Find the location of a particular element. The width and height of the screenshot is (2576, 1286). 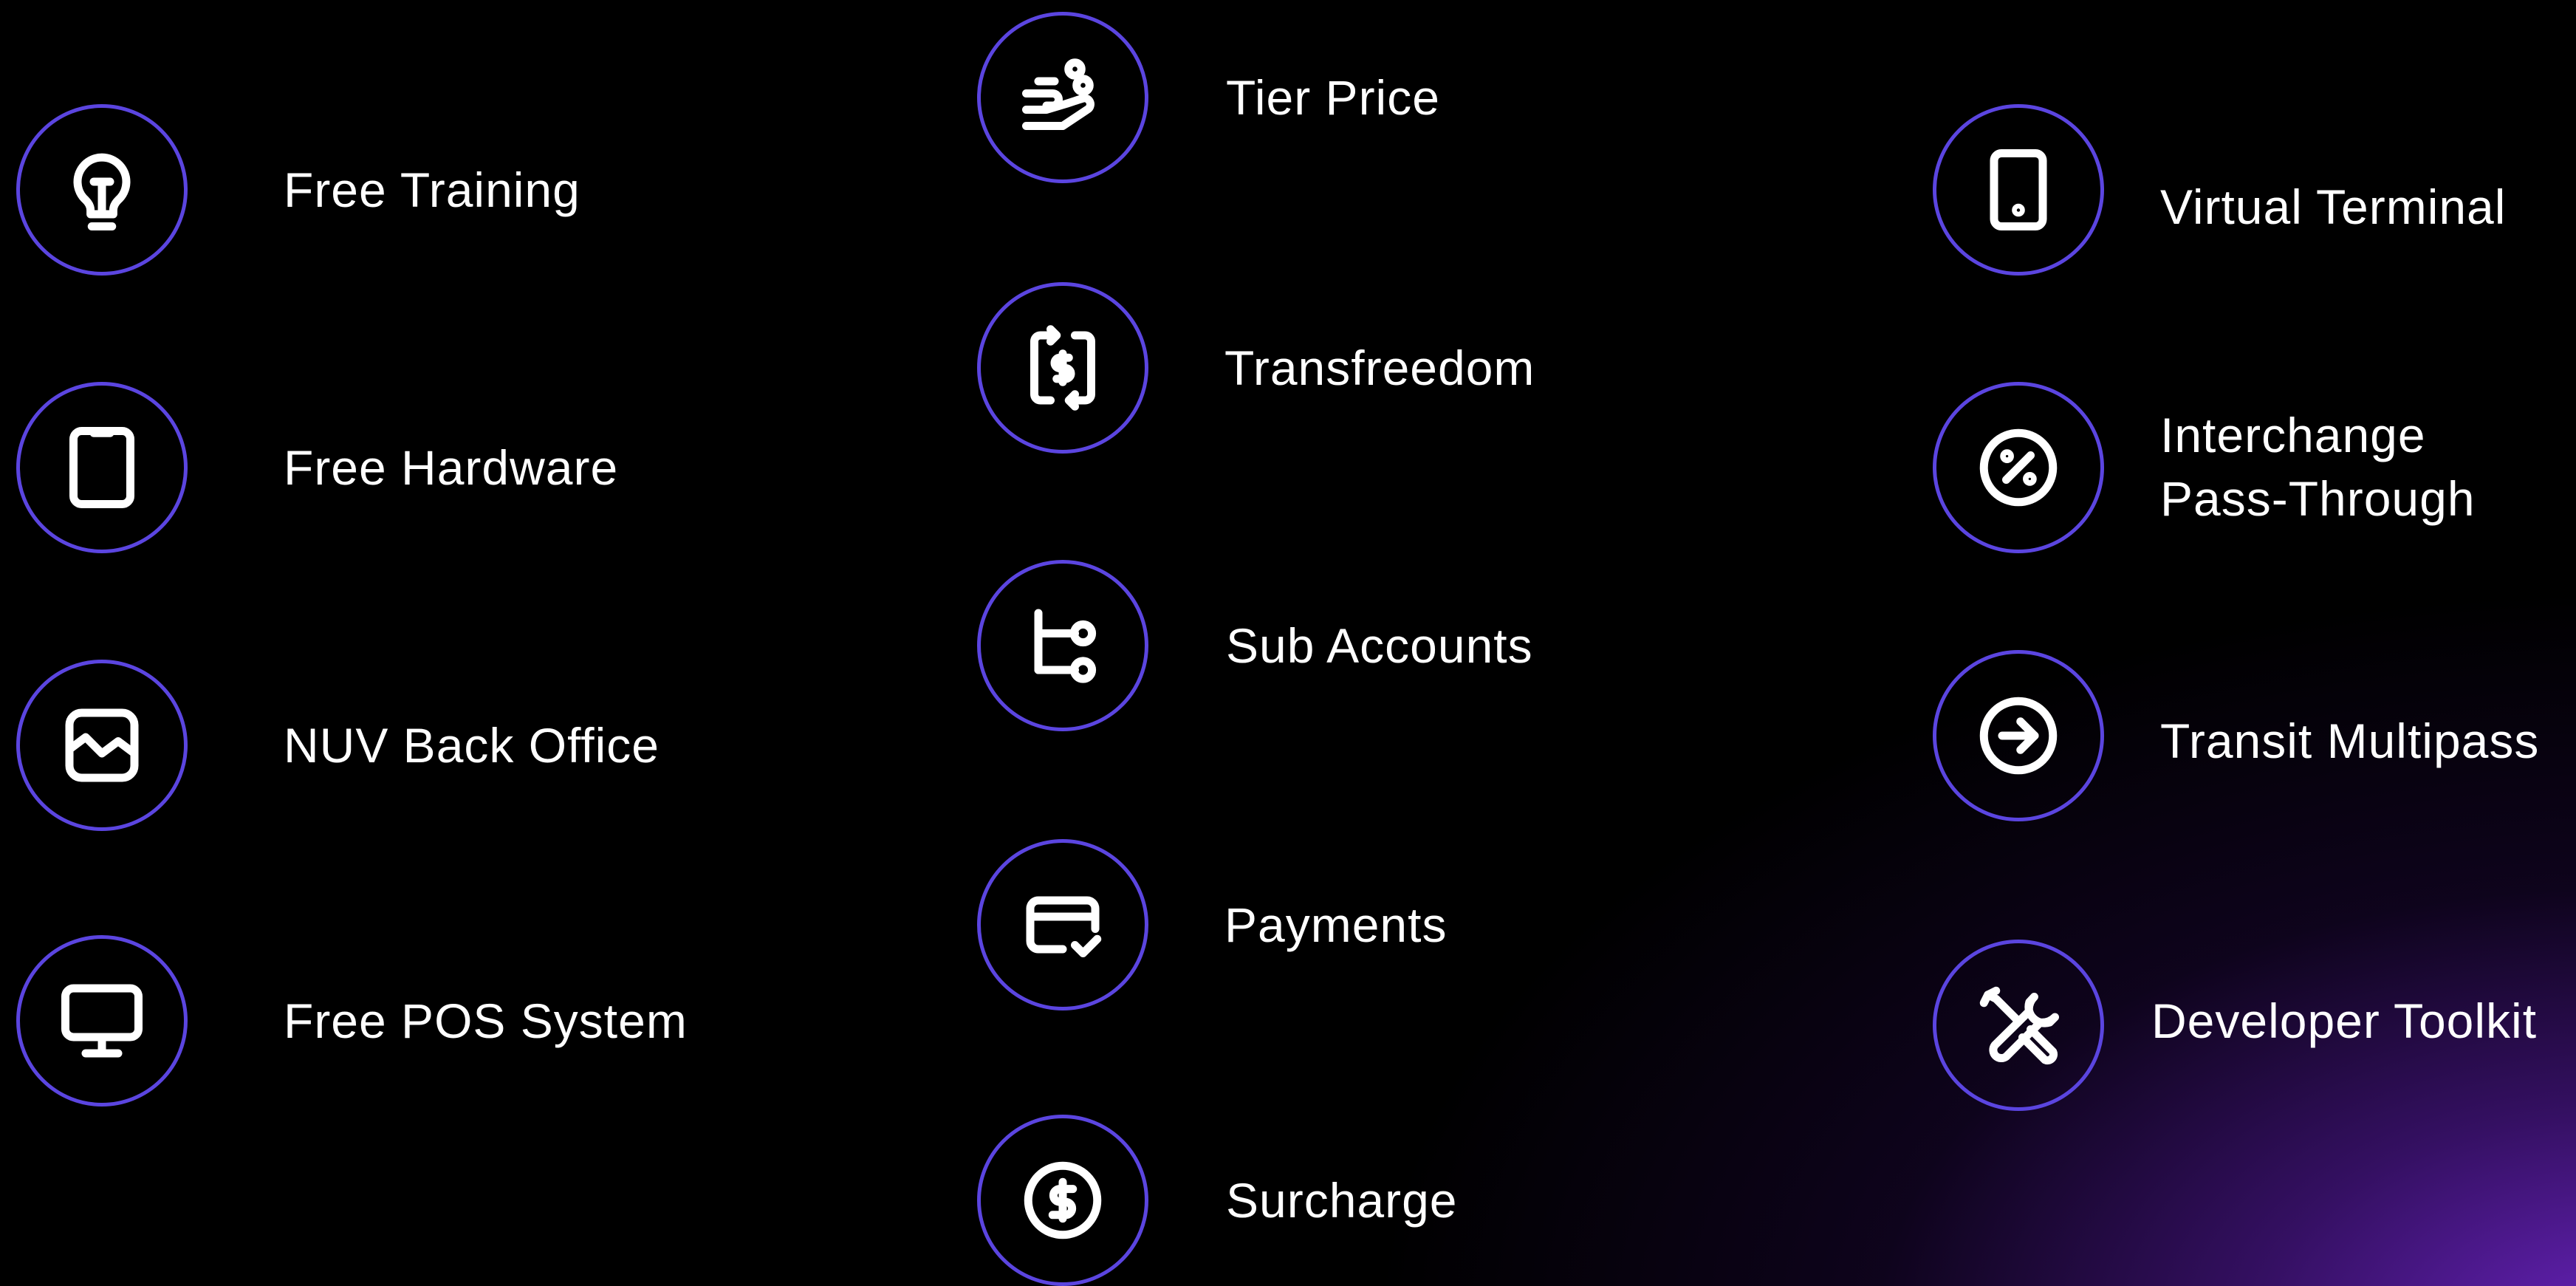

percent-circle-icon is located at coordinates (2018, 467).